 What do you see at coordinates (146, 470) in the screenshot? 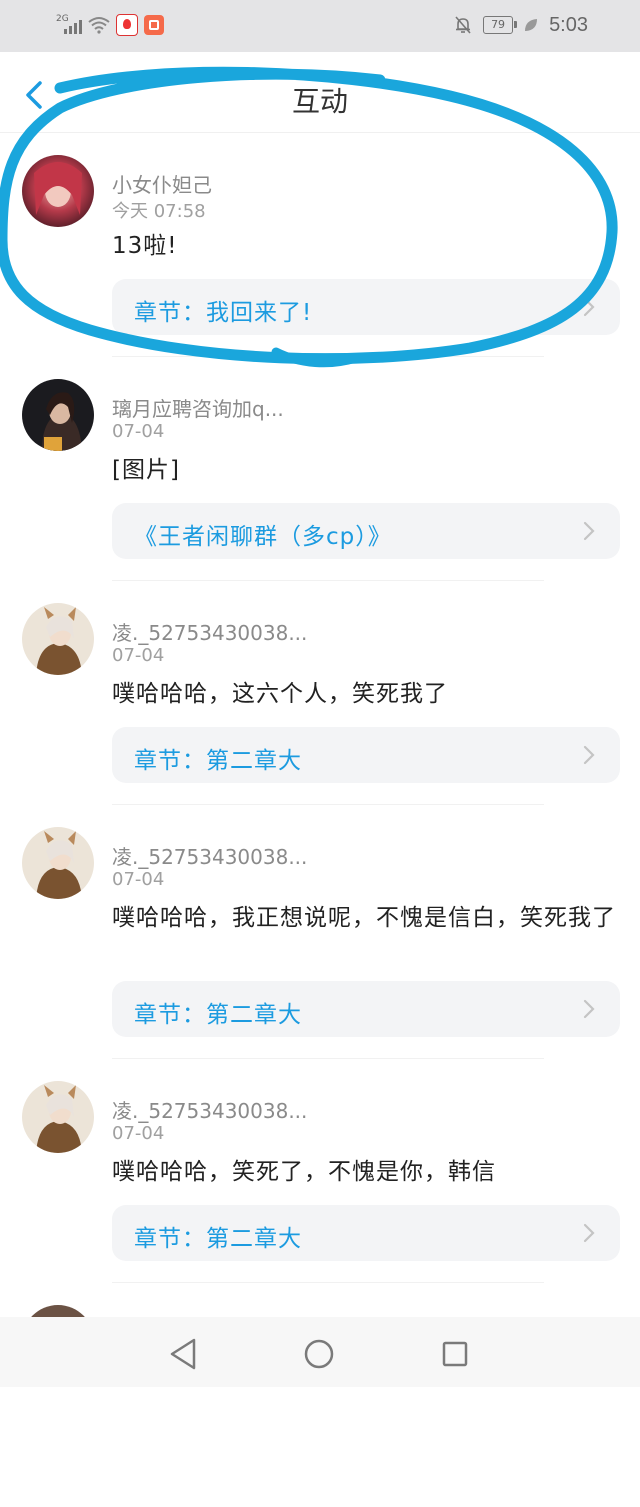
I see `comment-text: [图片]` at bounding box center [146, 470].